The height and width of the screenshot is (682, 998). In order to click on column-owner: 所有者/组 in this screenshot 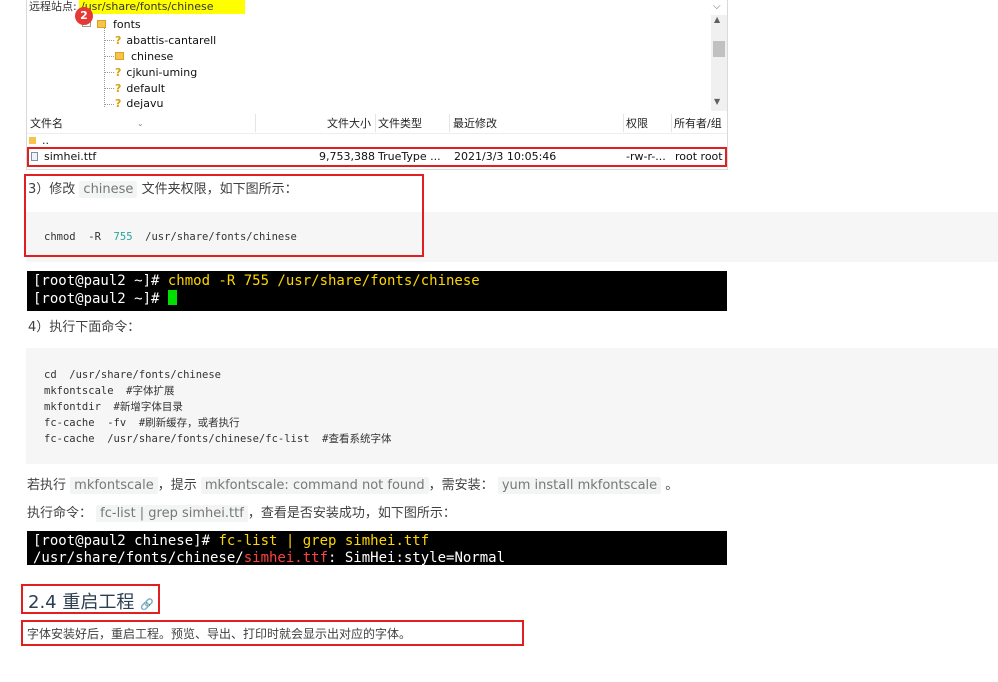, I will do `click(698, 124)`.